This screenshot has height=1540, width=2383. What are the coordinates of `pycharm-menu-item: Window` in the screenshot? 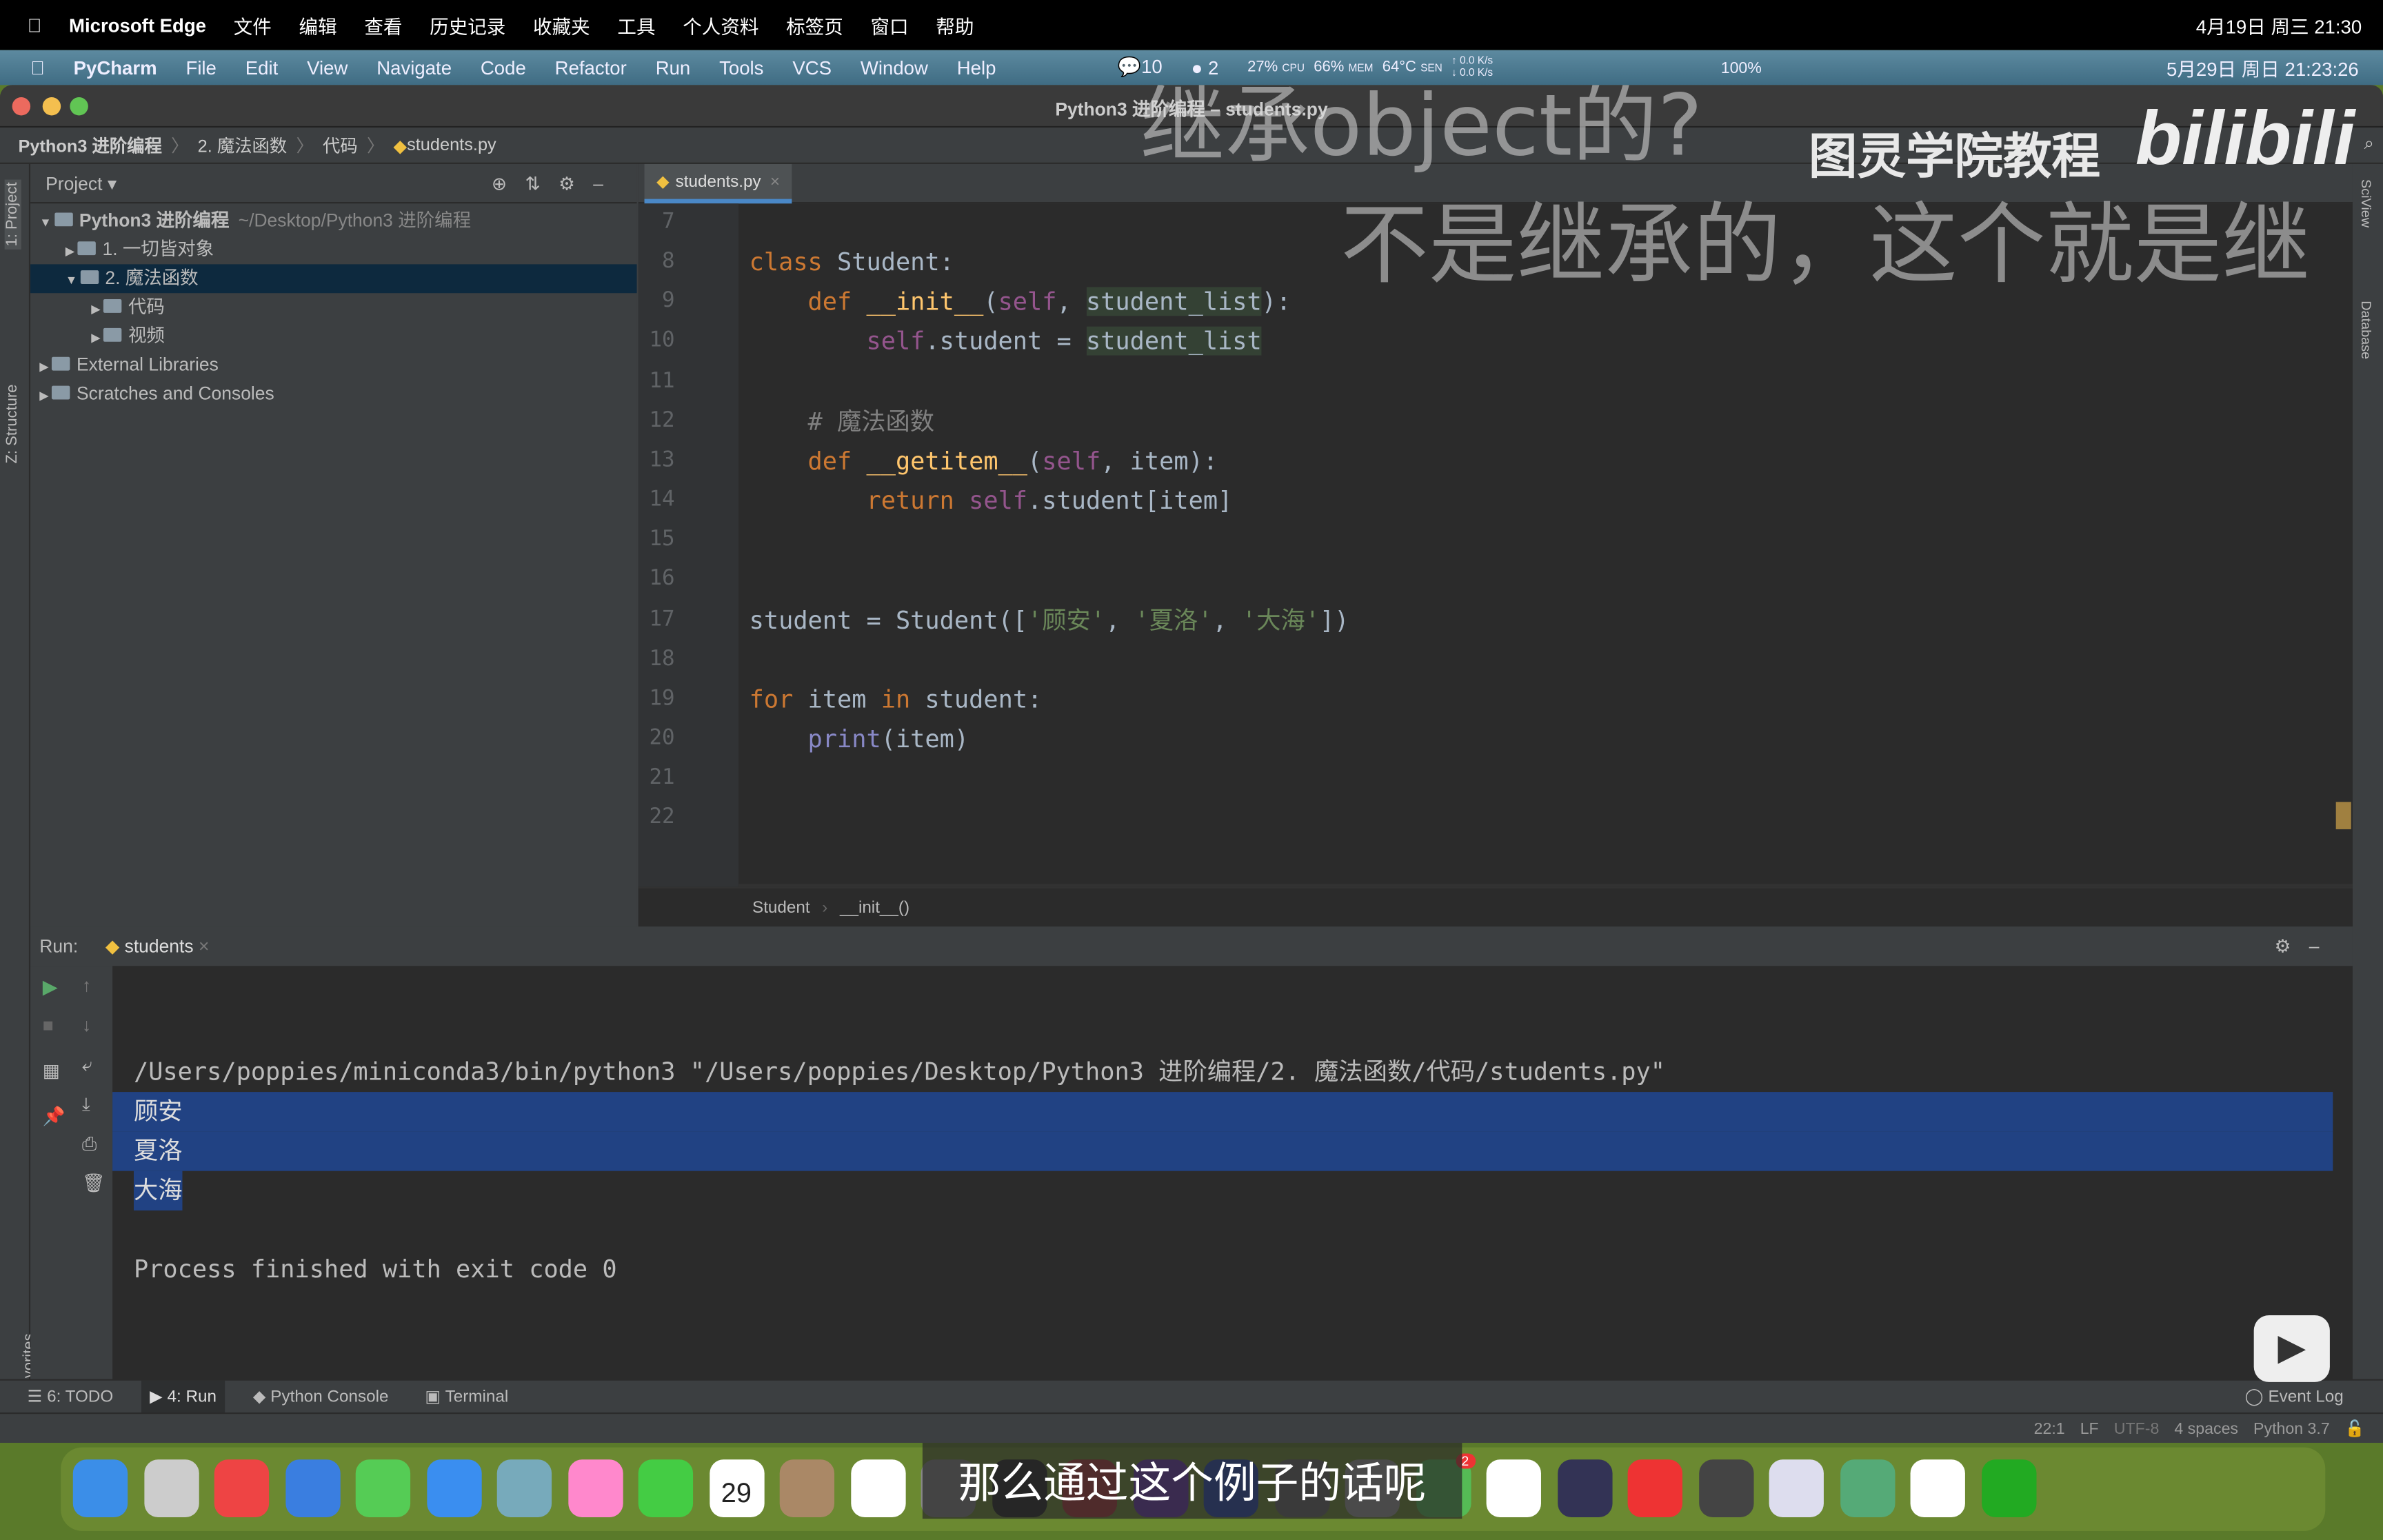 It's located at (894, 68).